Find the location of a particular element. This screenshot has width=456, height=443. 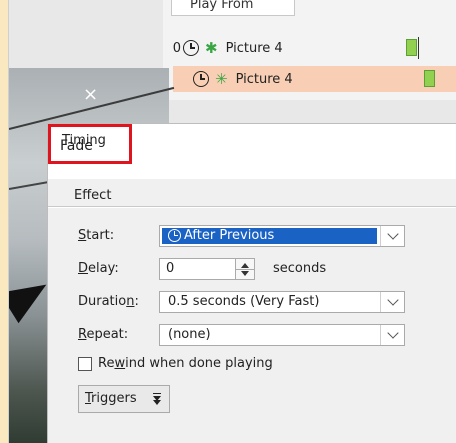

rewind-label: Rewind when done playing is located at coordinates (185, 363).